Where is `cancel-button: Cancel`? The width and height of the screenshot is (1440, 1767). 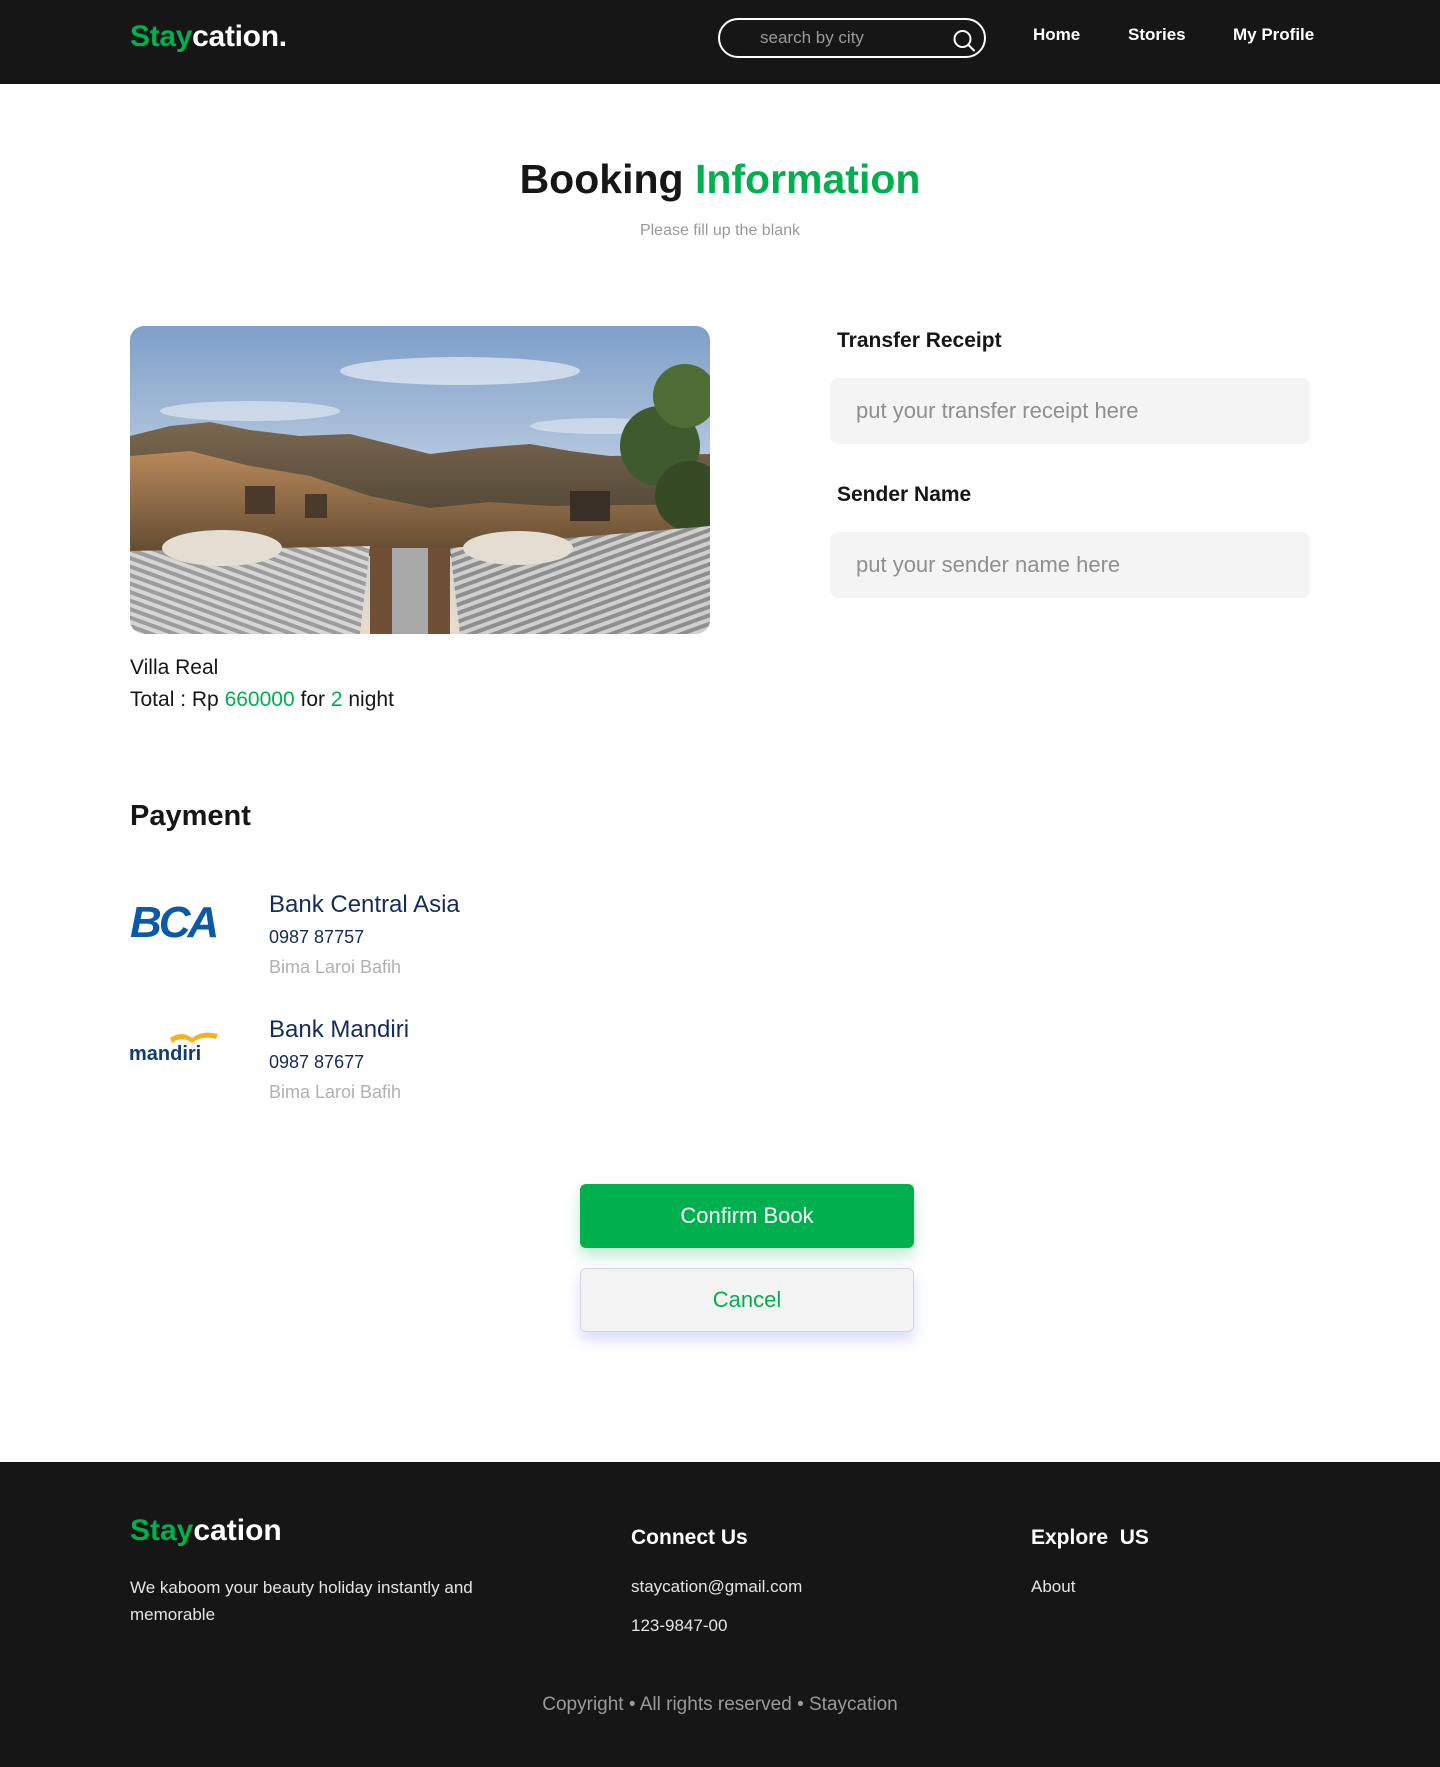 cancel-button: Cancel is located at coordinates (747, 1300).